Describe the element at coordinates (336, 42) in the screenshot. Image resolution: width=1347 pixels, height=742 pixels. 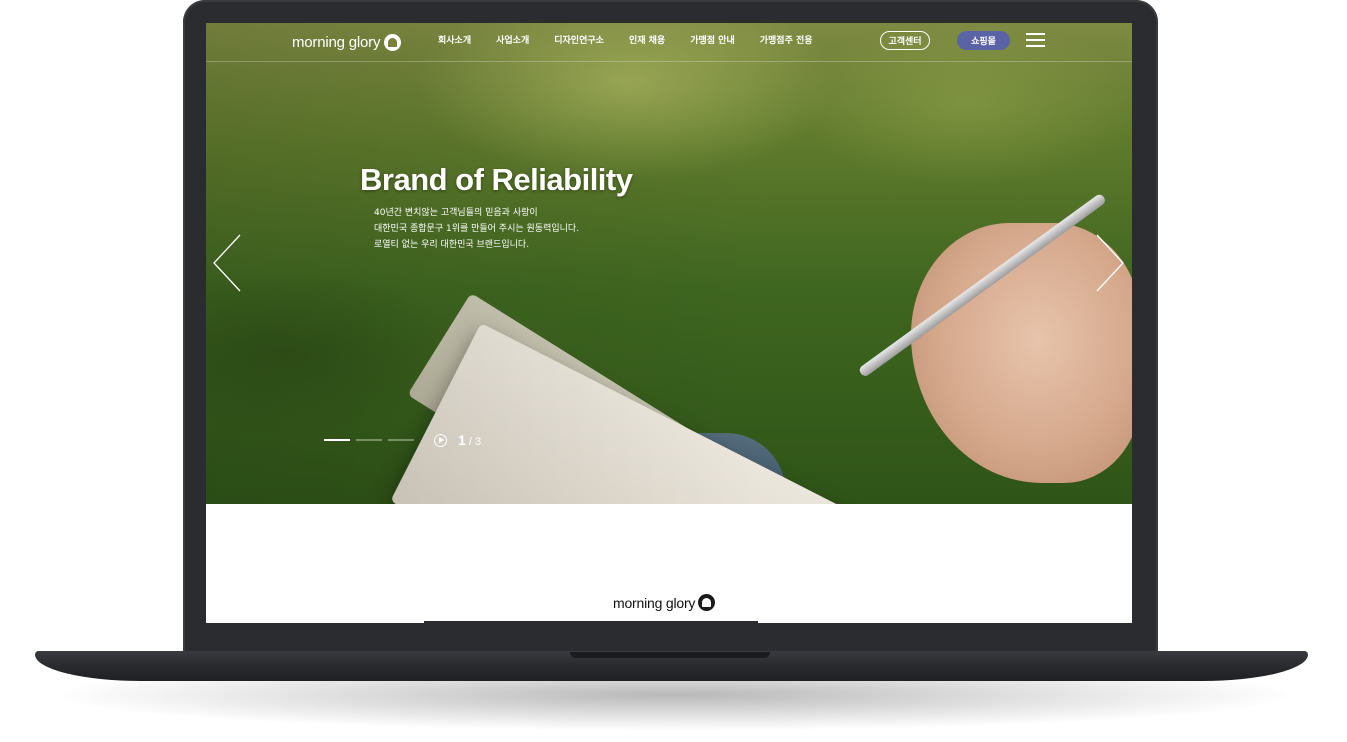
I see `logo-text: morning glory` at that location.